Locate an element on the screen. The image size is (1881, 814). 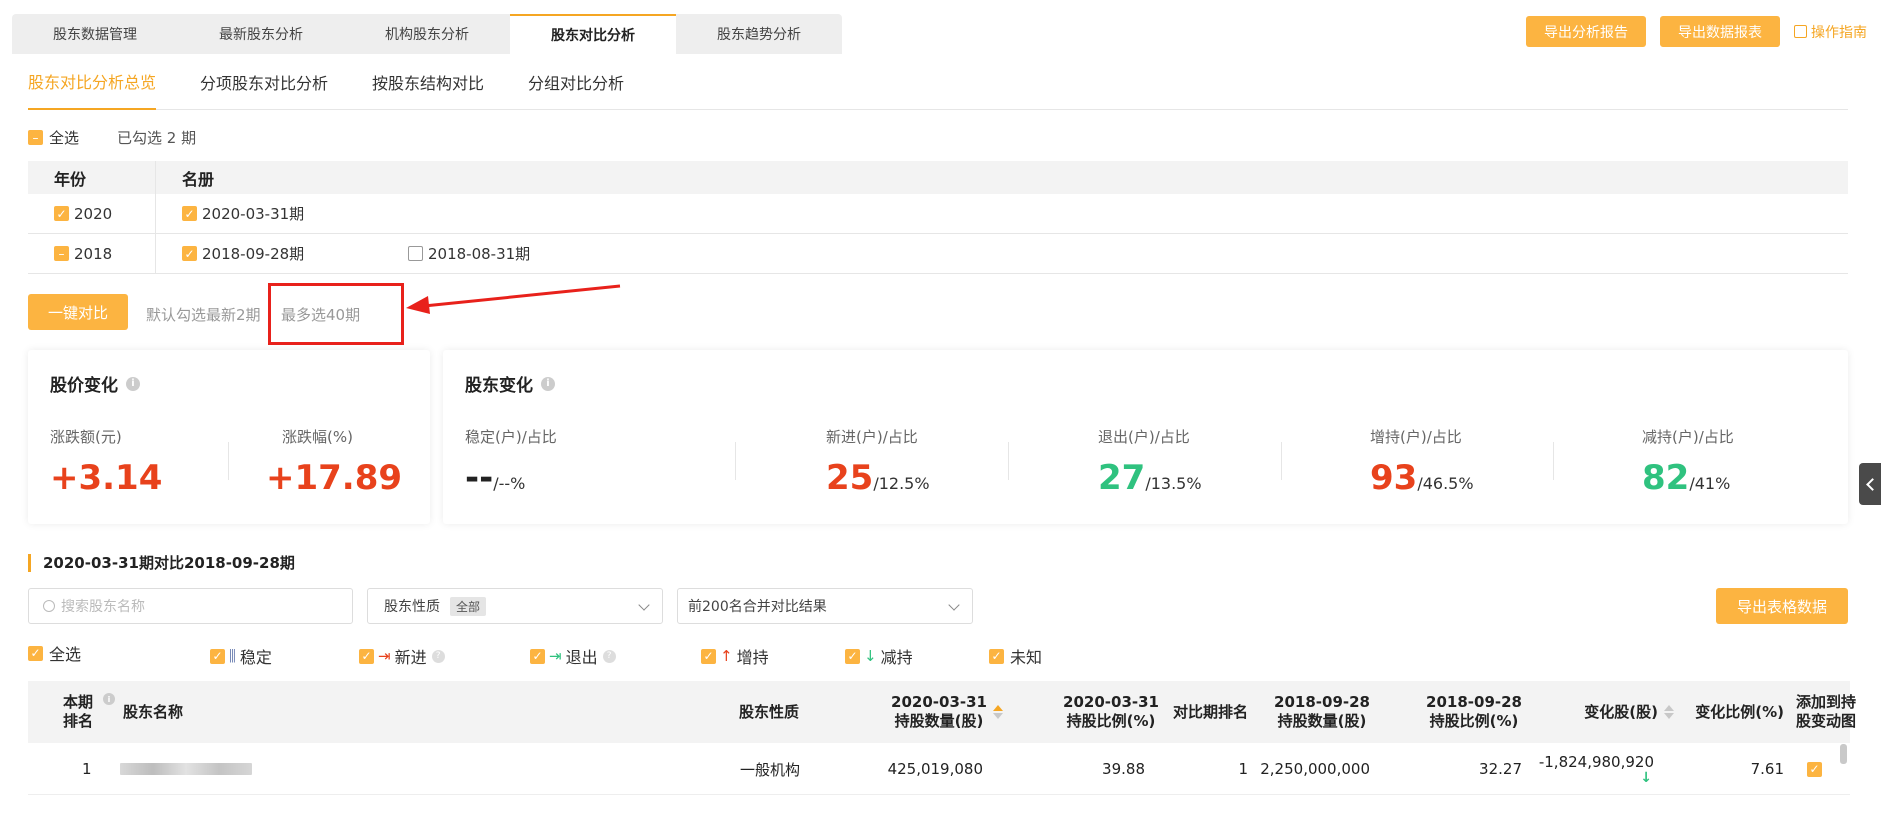
sort-icon is located at coordinates (998, 712).